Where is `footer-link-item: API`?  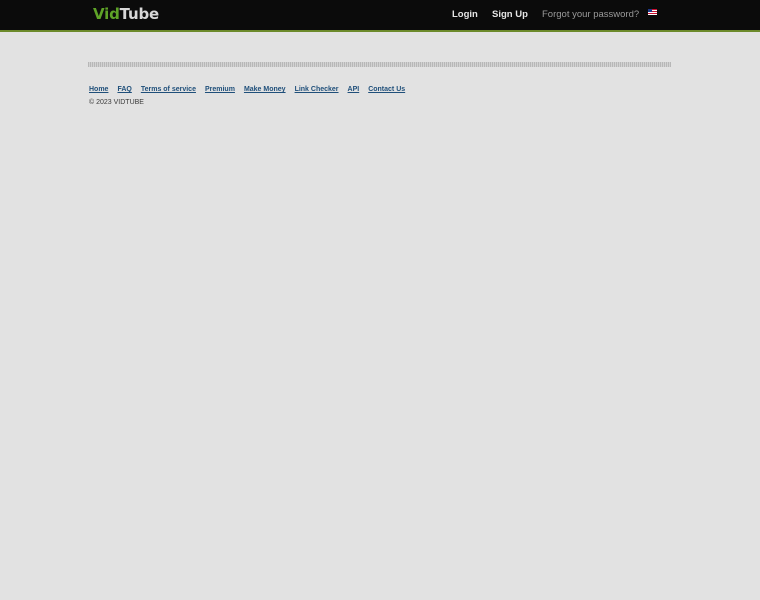 footer-link-item: API is located at coordinates (354, 87).